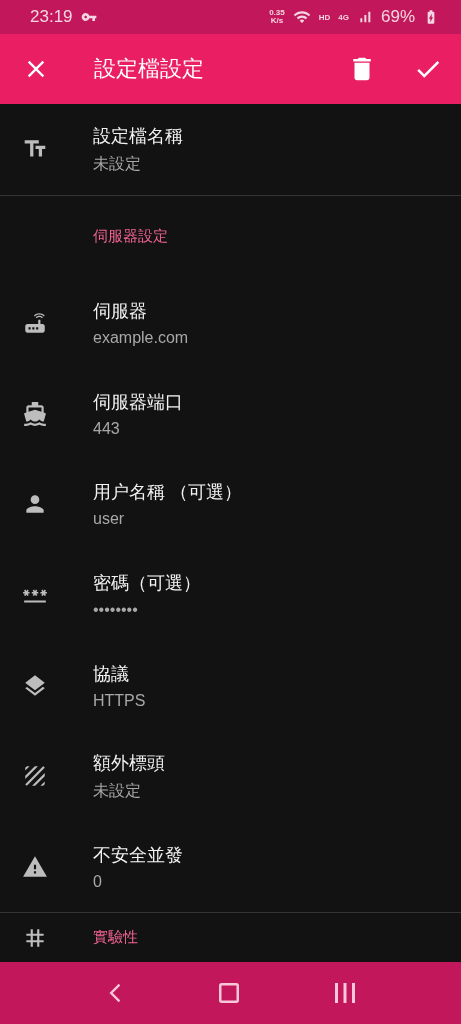 Image resolution: width=461 pixels, height=1024 pixels. I want to click on recents-icon, so click(344, 993).